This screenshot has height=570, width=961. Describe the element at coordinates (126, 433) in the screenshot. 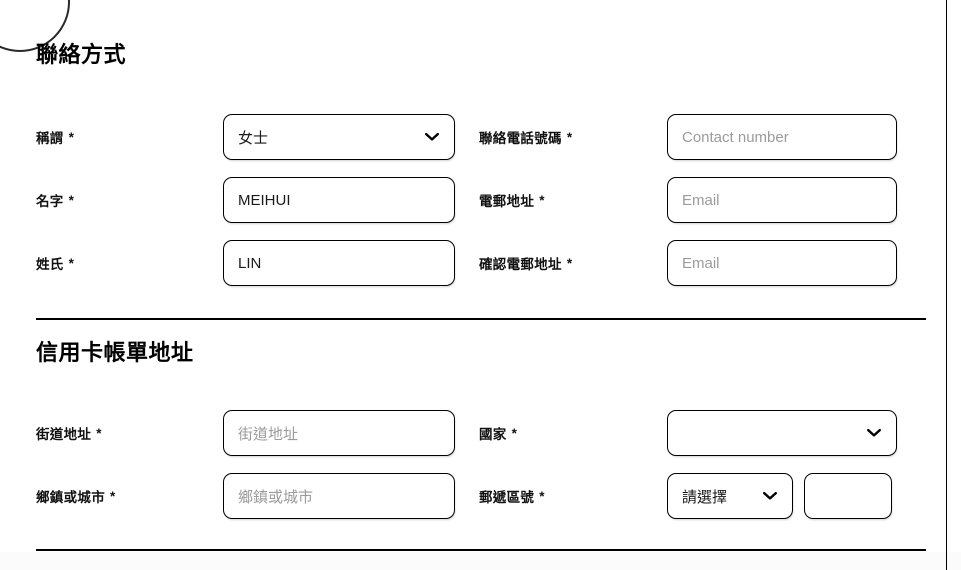

I see `field-label-street-address: 街道地址 *` at that location.